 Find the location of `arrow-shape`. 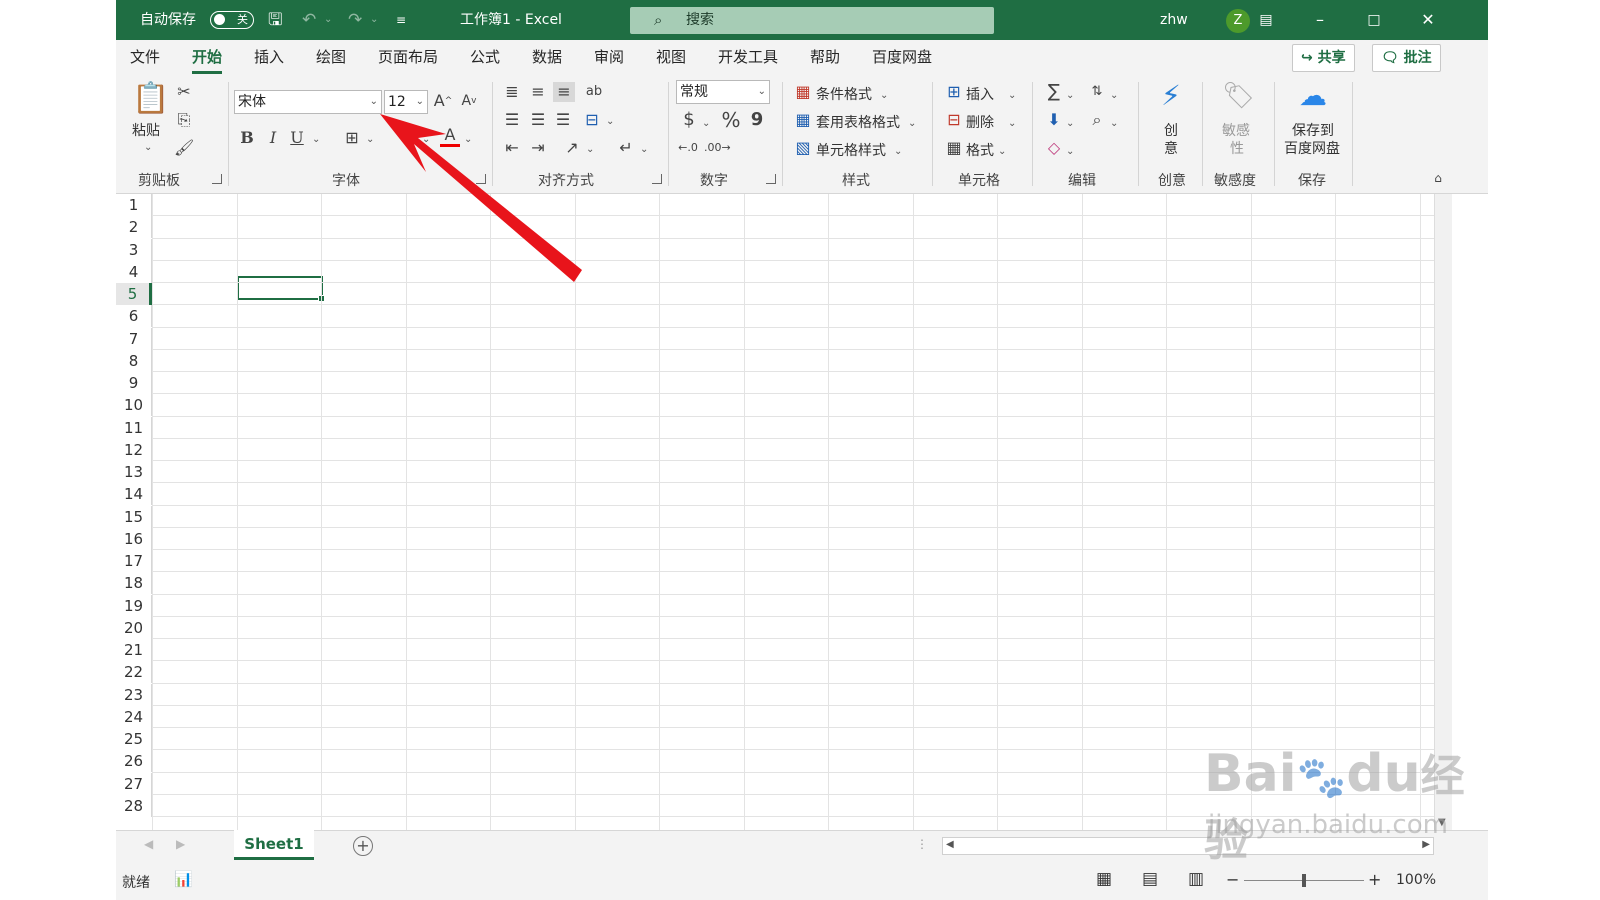

arrow-shape is located at coordinates (481, 198).